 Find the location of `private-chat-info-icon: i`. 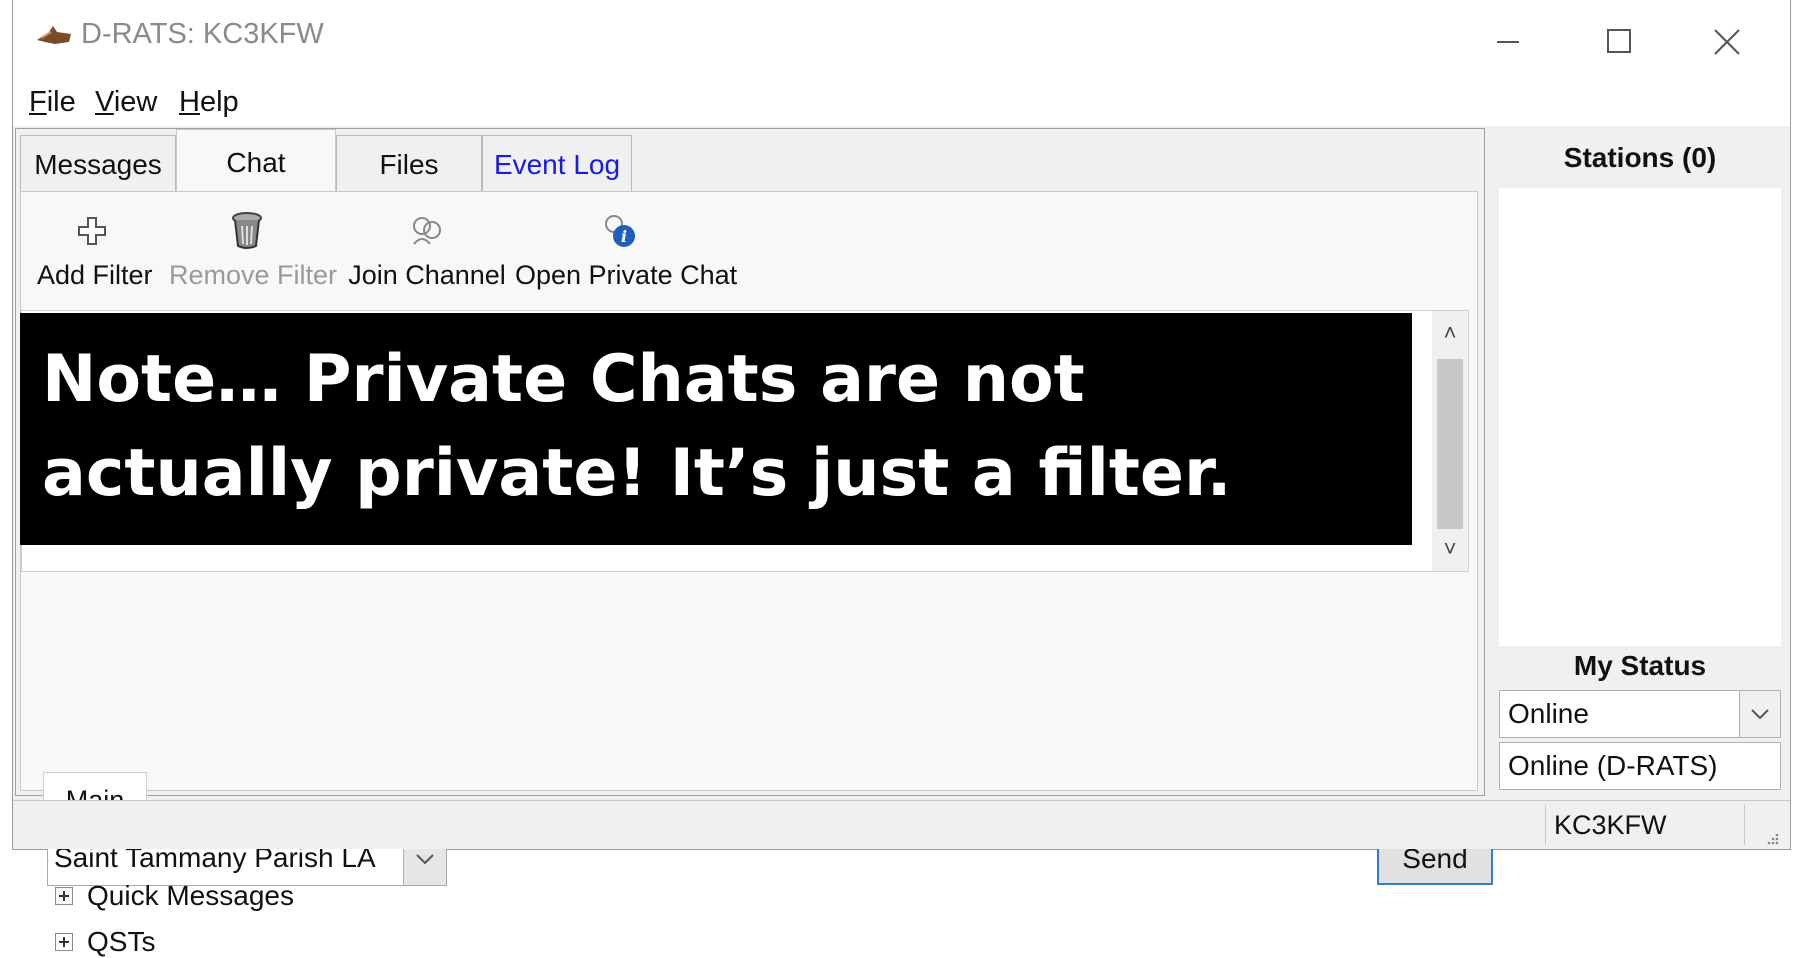

private-chat-info-icon: i is located at coordinates (620, 231).